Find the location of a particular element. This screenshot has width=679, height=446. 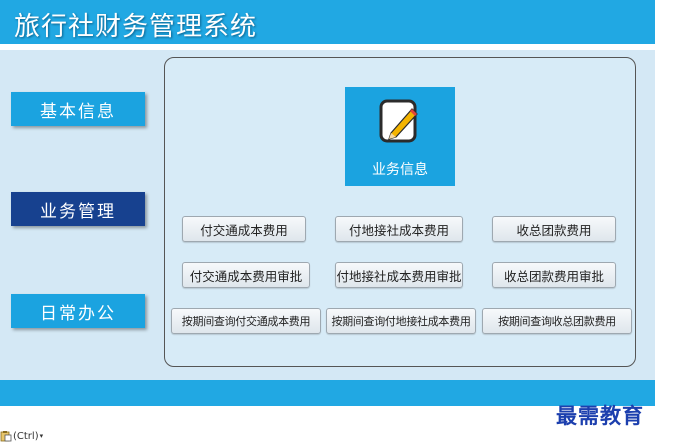

watermark-text: 最需教育 is located at coordinates (600, 415).